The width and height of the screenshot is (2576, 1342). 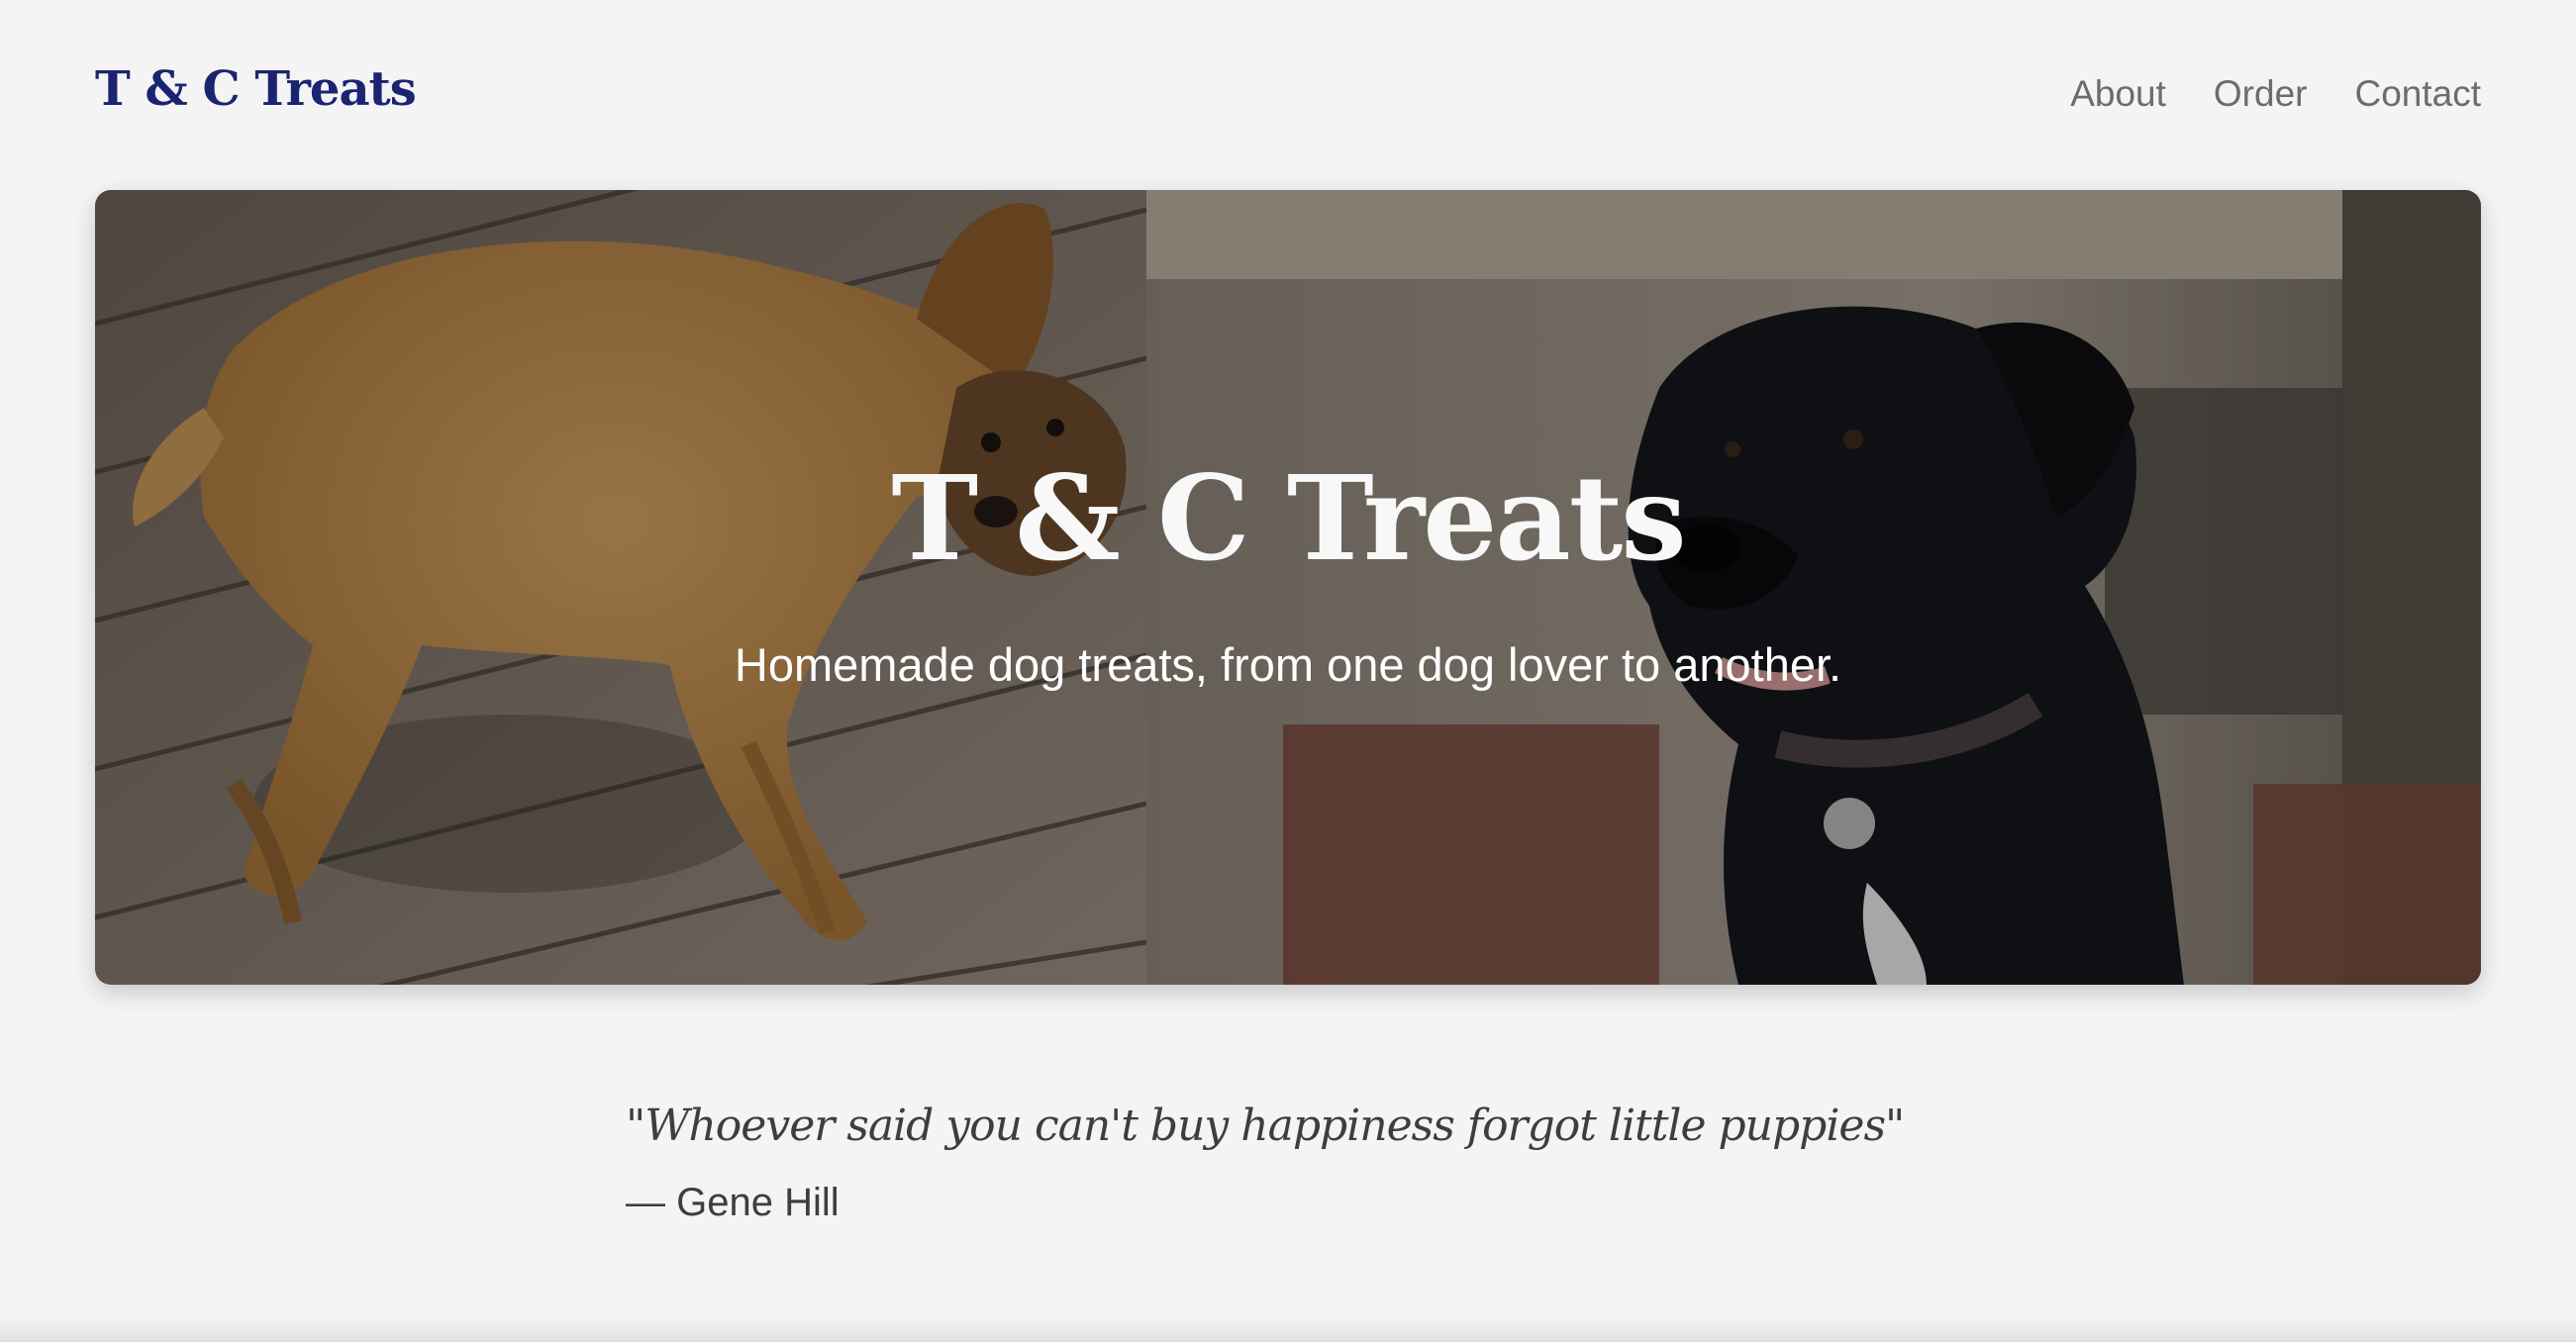 What do you see at coordinates (2418, 94) in the screenshot?
I see `nav-link-contact: Contact` at bounding box center [2418, 94].